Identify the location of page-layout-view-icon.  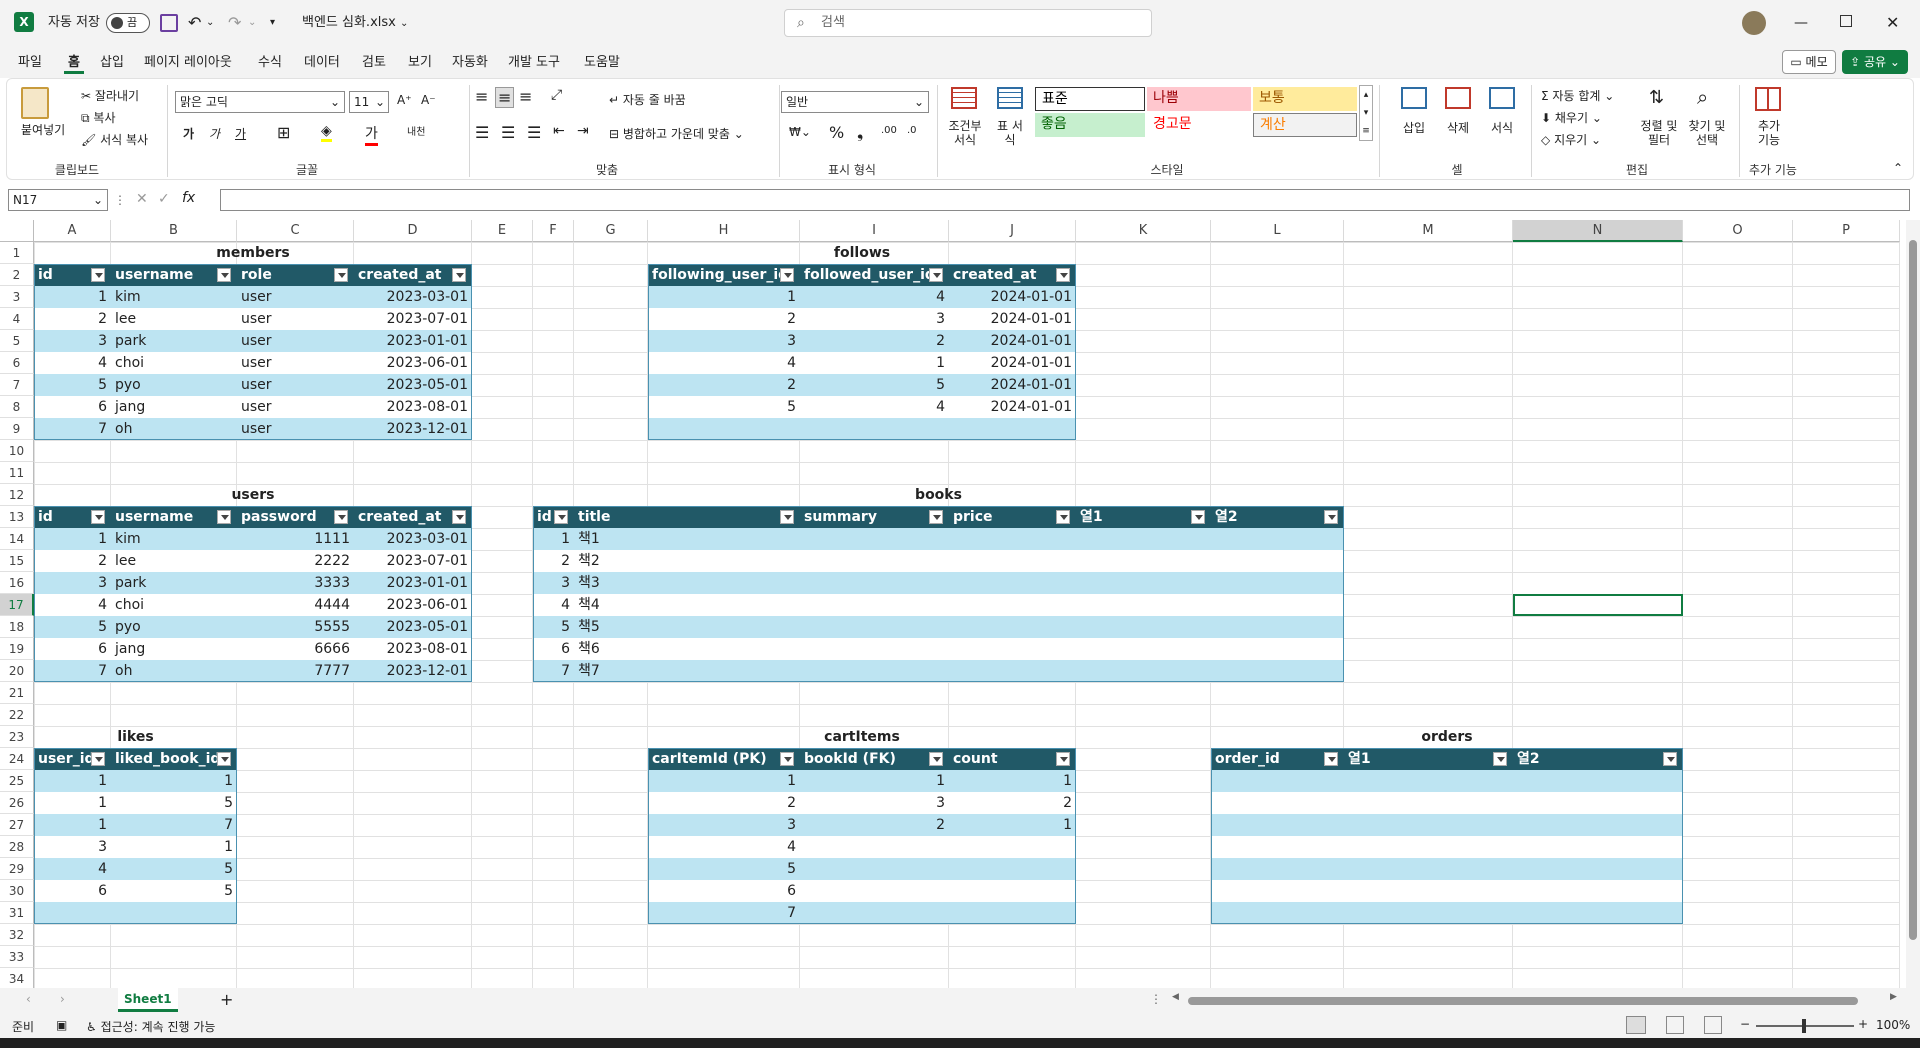
(1675, 1025).